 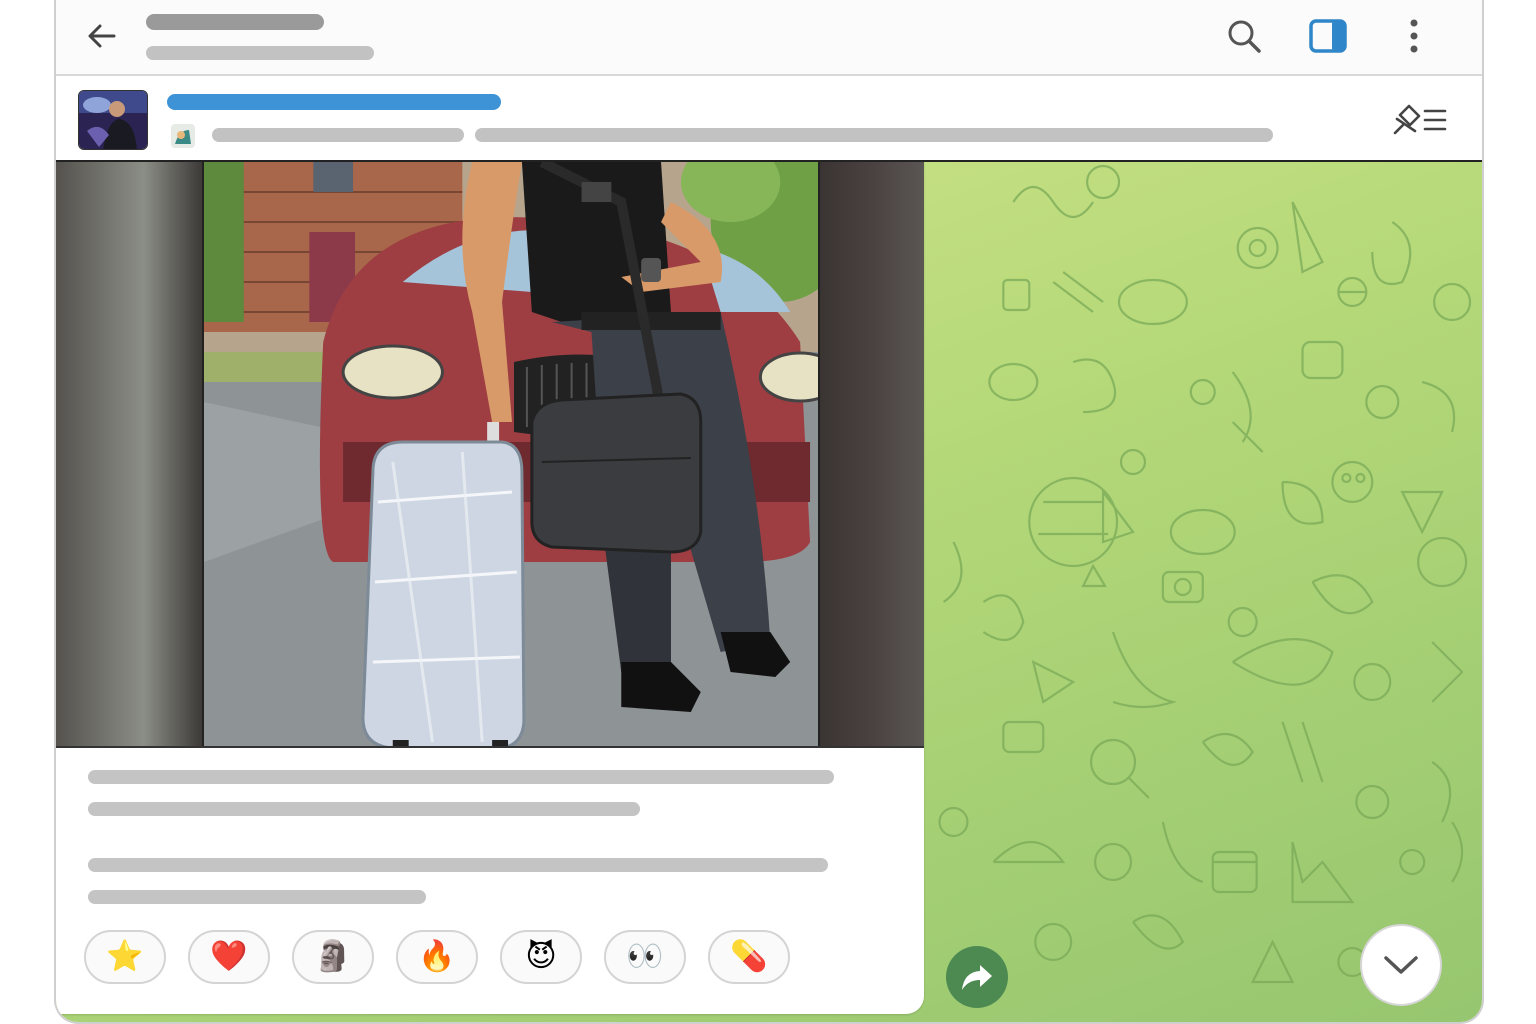 I want to click on search-icon, so click(x=1244, y=36).